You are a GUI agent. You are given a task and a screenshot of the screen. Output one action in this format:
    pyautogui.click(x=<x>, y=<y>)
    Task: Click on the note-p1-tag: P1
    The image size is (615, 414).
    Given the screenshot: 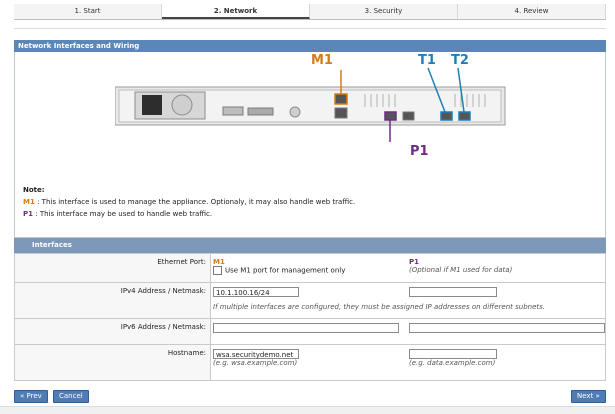 What is the action you would take?
    pyautogui.click(x=28, y=214)
    